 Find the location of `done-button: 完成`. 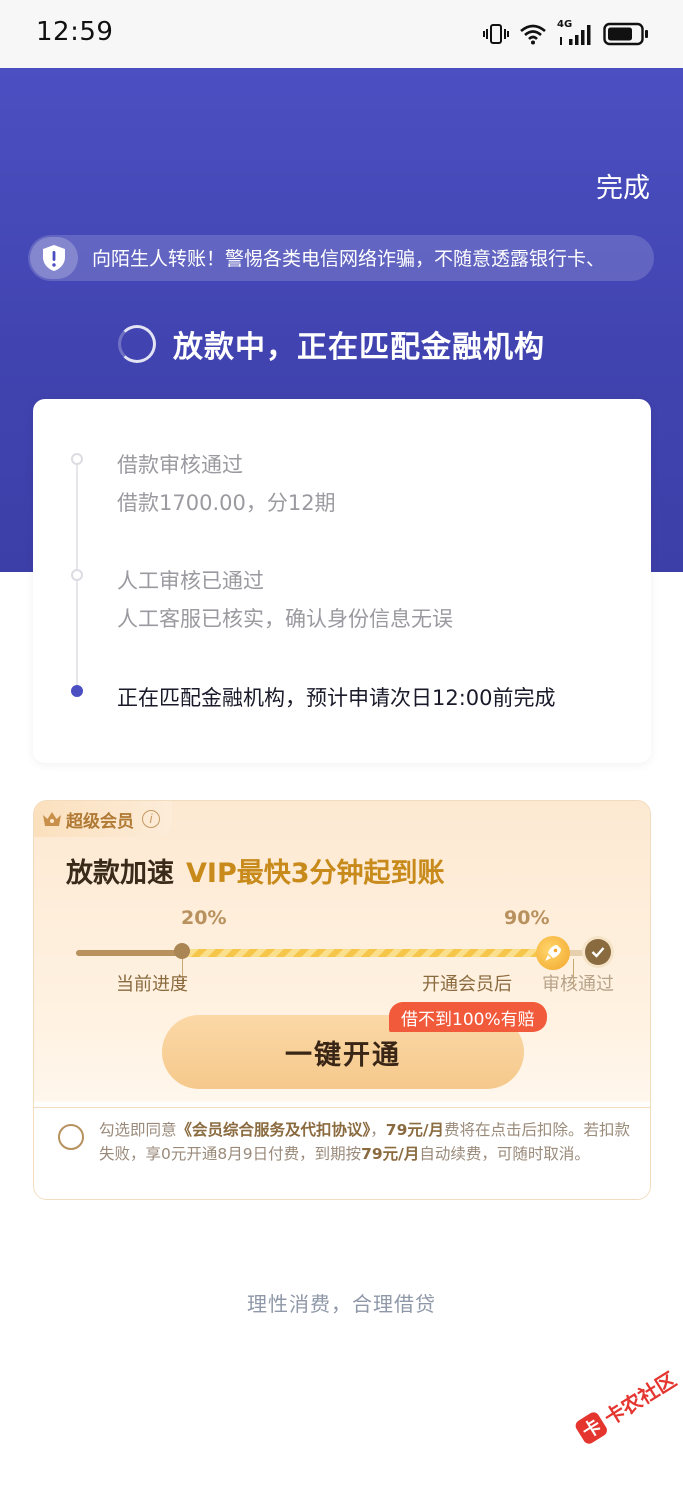

done-button: 完成 is located at coordinates (623, 185).